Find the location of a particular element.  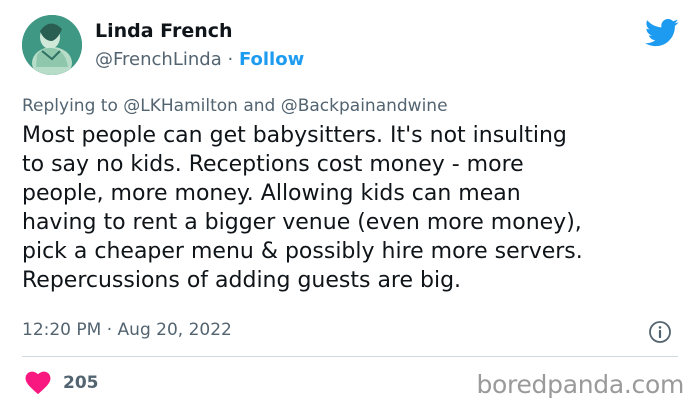

tweet-timestamp: 12:20 PM · Aug 20, 2022 is located at coordinates (127, 330).